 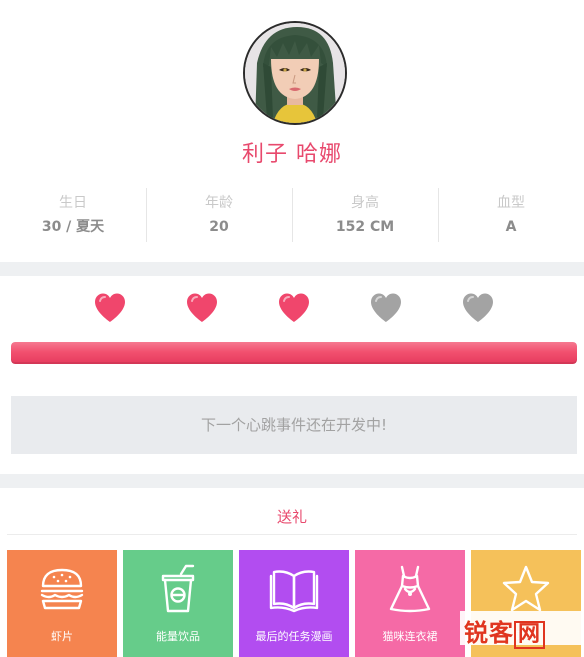 I want to click on gift-label: 最后的任务漫画, so click(x=294, y=636).